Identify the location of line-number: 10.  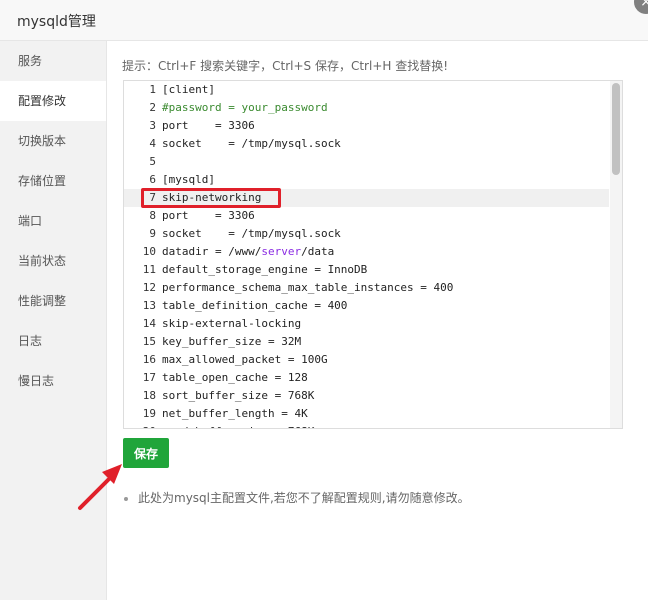
(149, 251).